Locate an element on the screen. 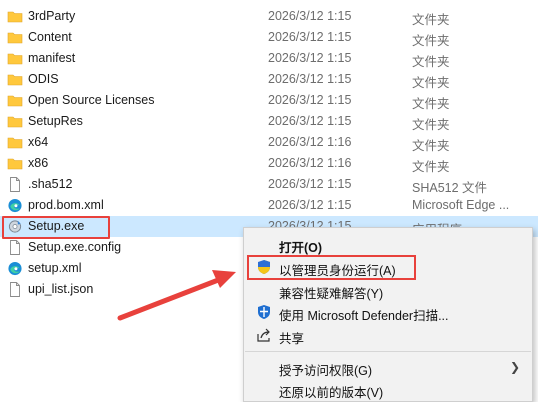  menu-item-grant-access: 授予访问权限(G) ❯ is located at coordinates (388, 367).